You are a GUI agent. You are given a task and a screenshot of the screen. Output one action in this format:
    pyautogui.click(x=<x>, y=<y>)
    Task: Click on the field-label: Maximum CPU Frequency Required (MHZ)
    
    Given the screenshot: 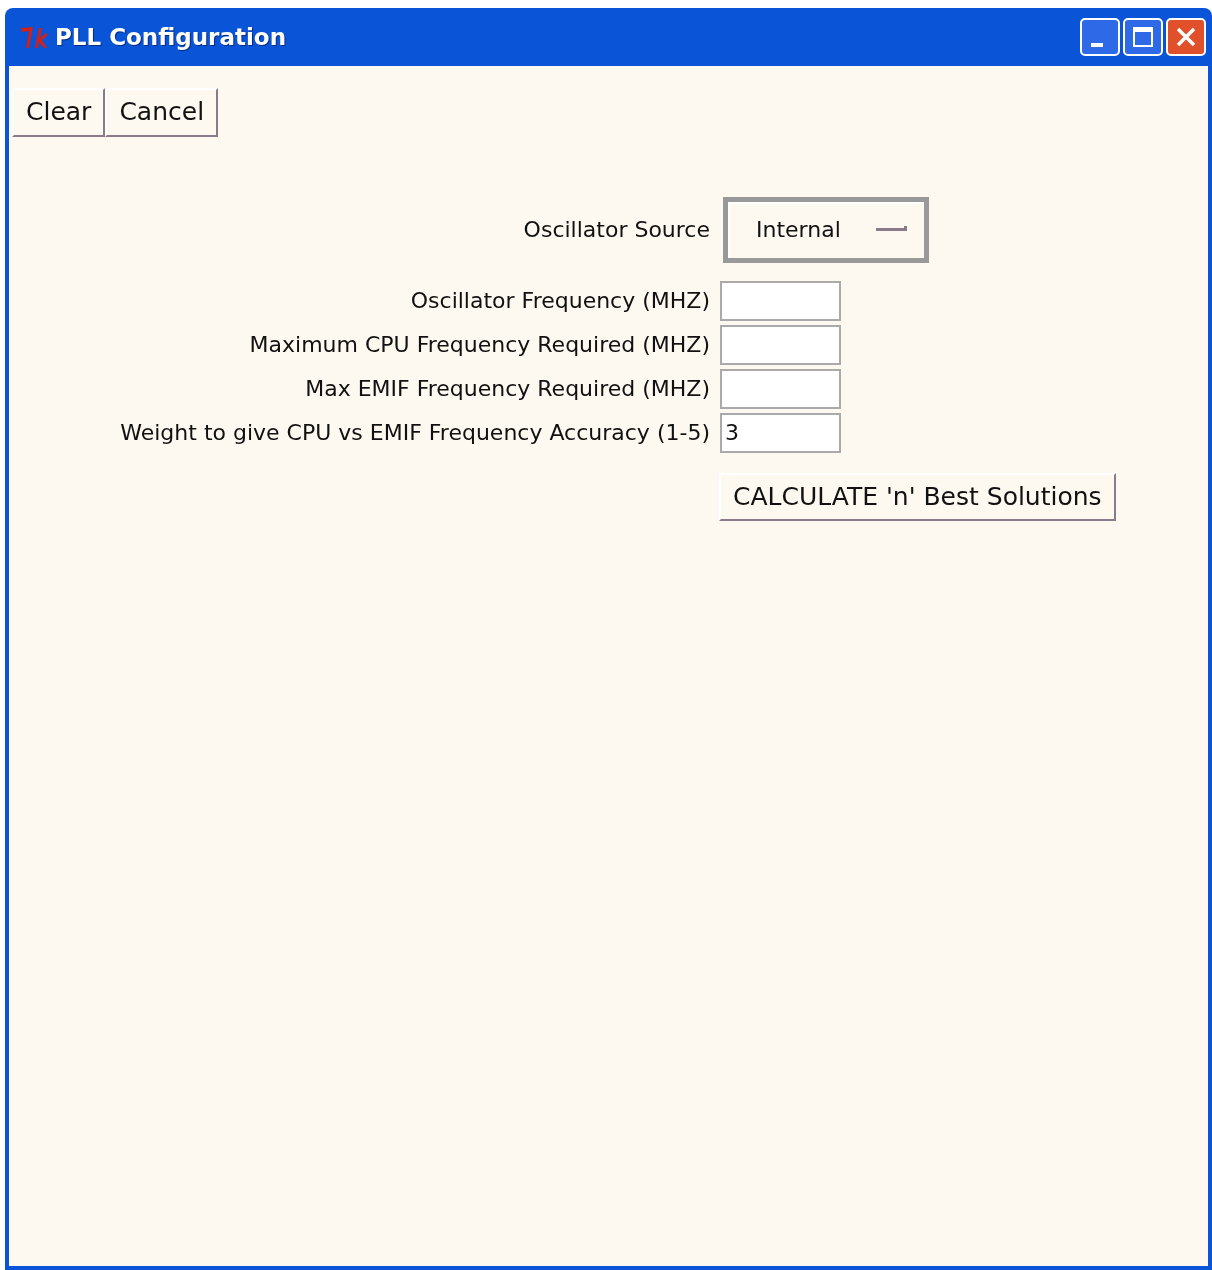 What is the action you would take?
    pyautogui.click(x=479, y=345)
    